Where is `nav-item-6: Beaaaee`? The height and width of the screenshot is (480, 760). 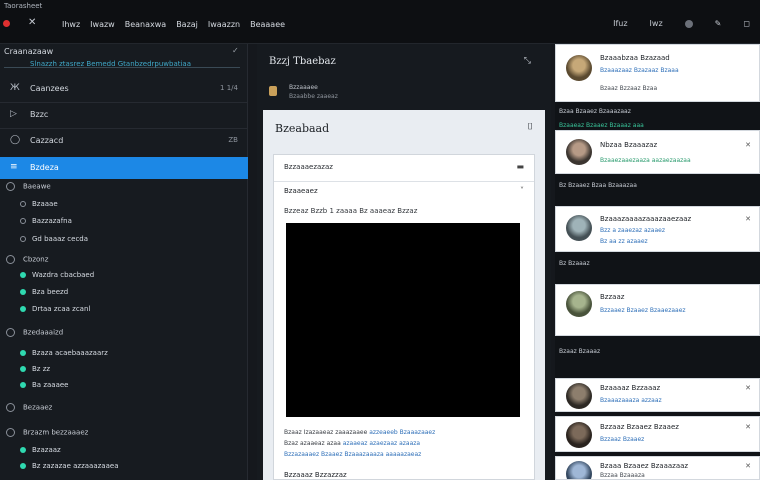 nav-item-6: Beaaaee is located at coordinates (267, 24).